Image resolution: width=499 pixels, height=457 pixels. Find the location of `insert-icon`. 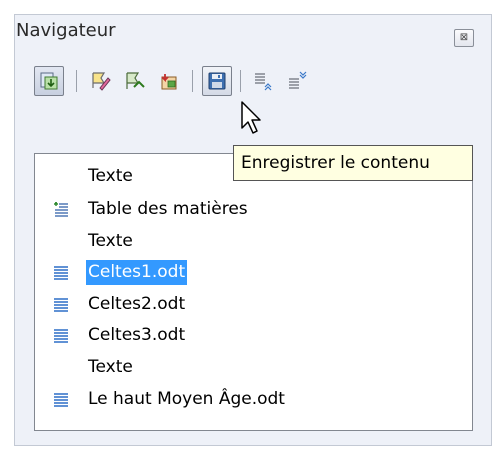

insert-icon is located at coordinates (135, 80).